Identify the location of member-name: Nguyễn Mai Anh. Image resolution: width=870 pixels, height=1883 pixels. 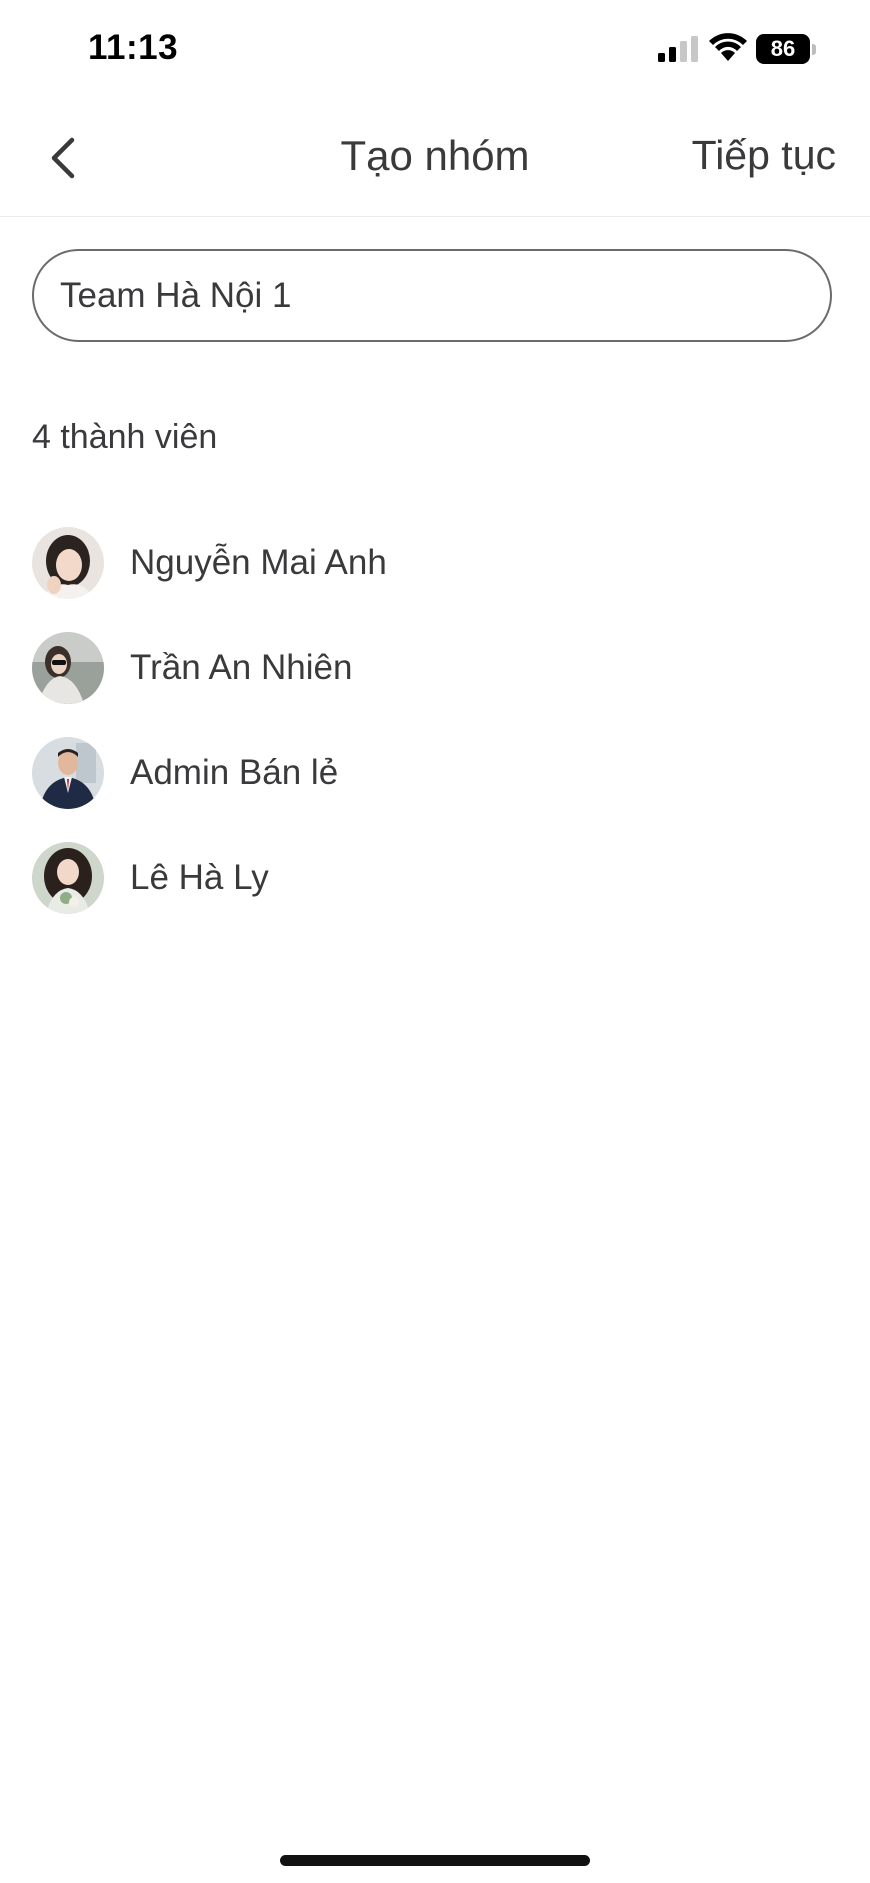
(258, 562).